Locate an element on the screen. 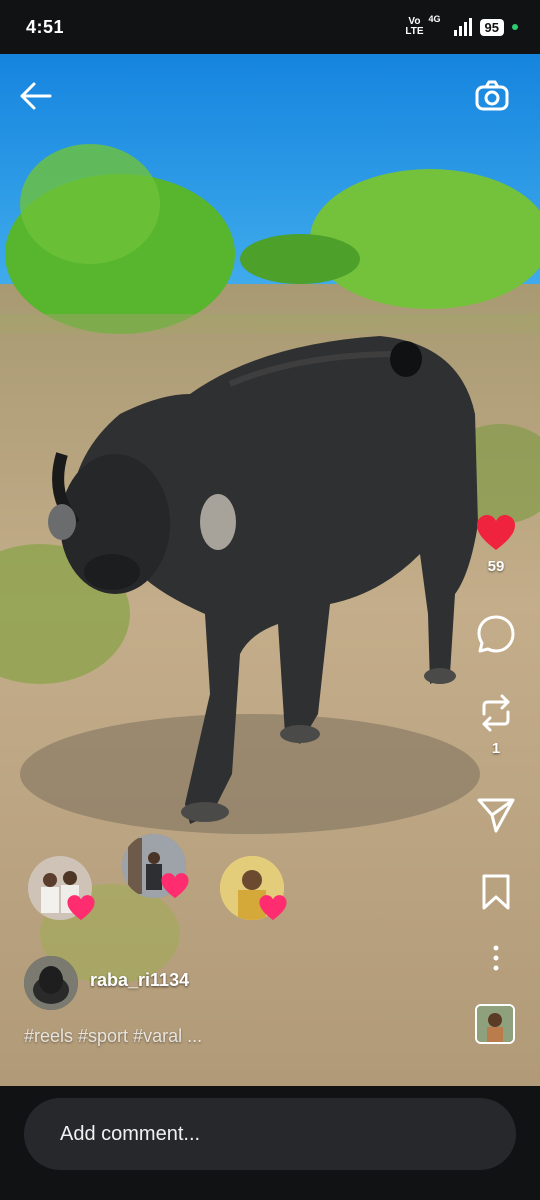 This screenshot has height=1200, width=540. author-avatar is located at coordinates (51, 983).